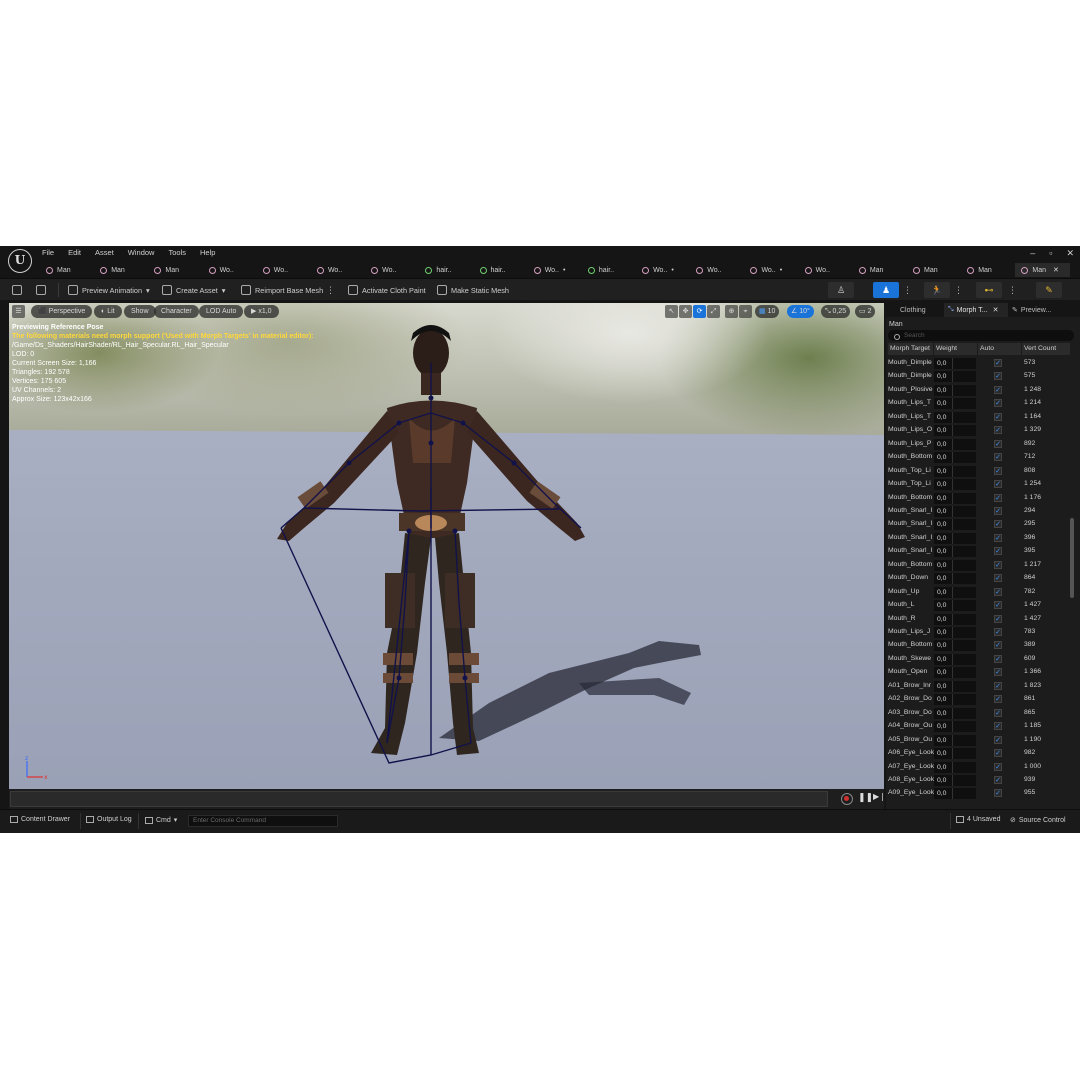  I want to click on pause-icon: ❚❚, so click(865, 797).